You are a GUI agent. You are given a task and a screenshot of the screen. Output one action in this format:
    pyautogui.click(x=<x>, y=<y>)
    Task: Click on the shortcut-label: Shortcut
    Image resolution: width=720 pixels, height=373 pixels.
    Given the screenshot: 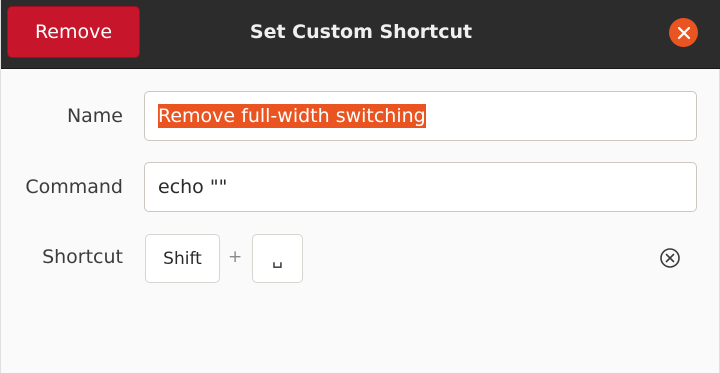 What is the action you would take?
    pyautogui.click(x=82, y=257)
    